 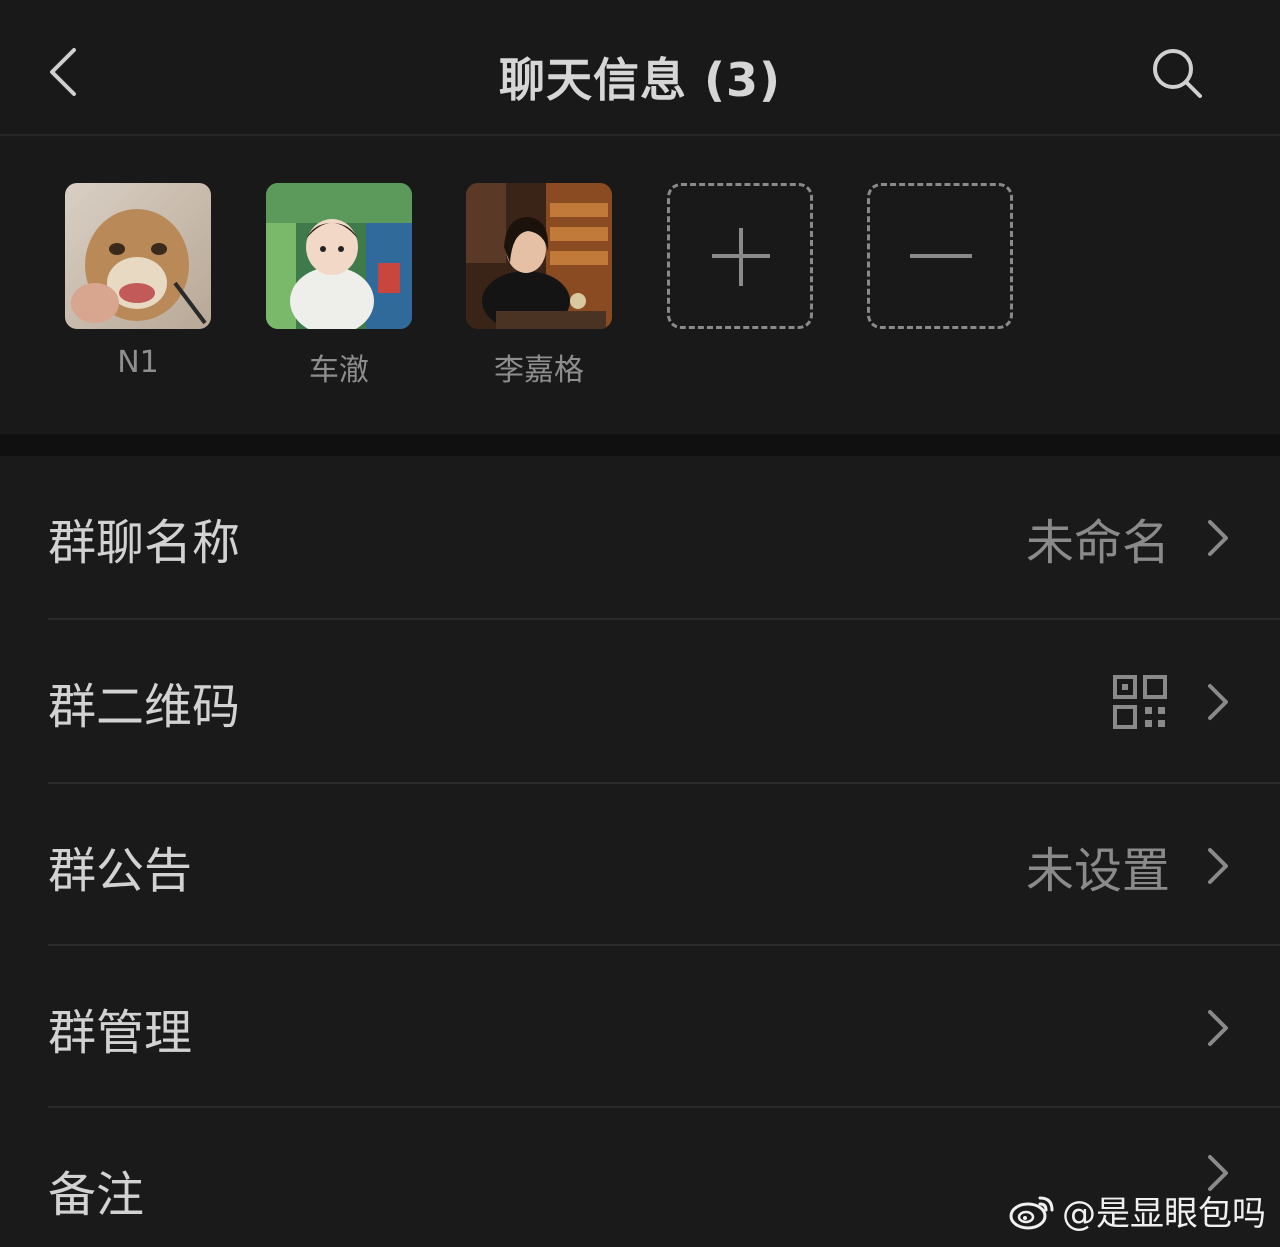 What do you see at coordinates (640, 537) in the screenshot?
I see `group-name-row: 群聊名称 未命名` at bounding box center [640, 537].